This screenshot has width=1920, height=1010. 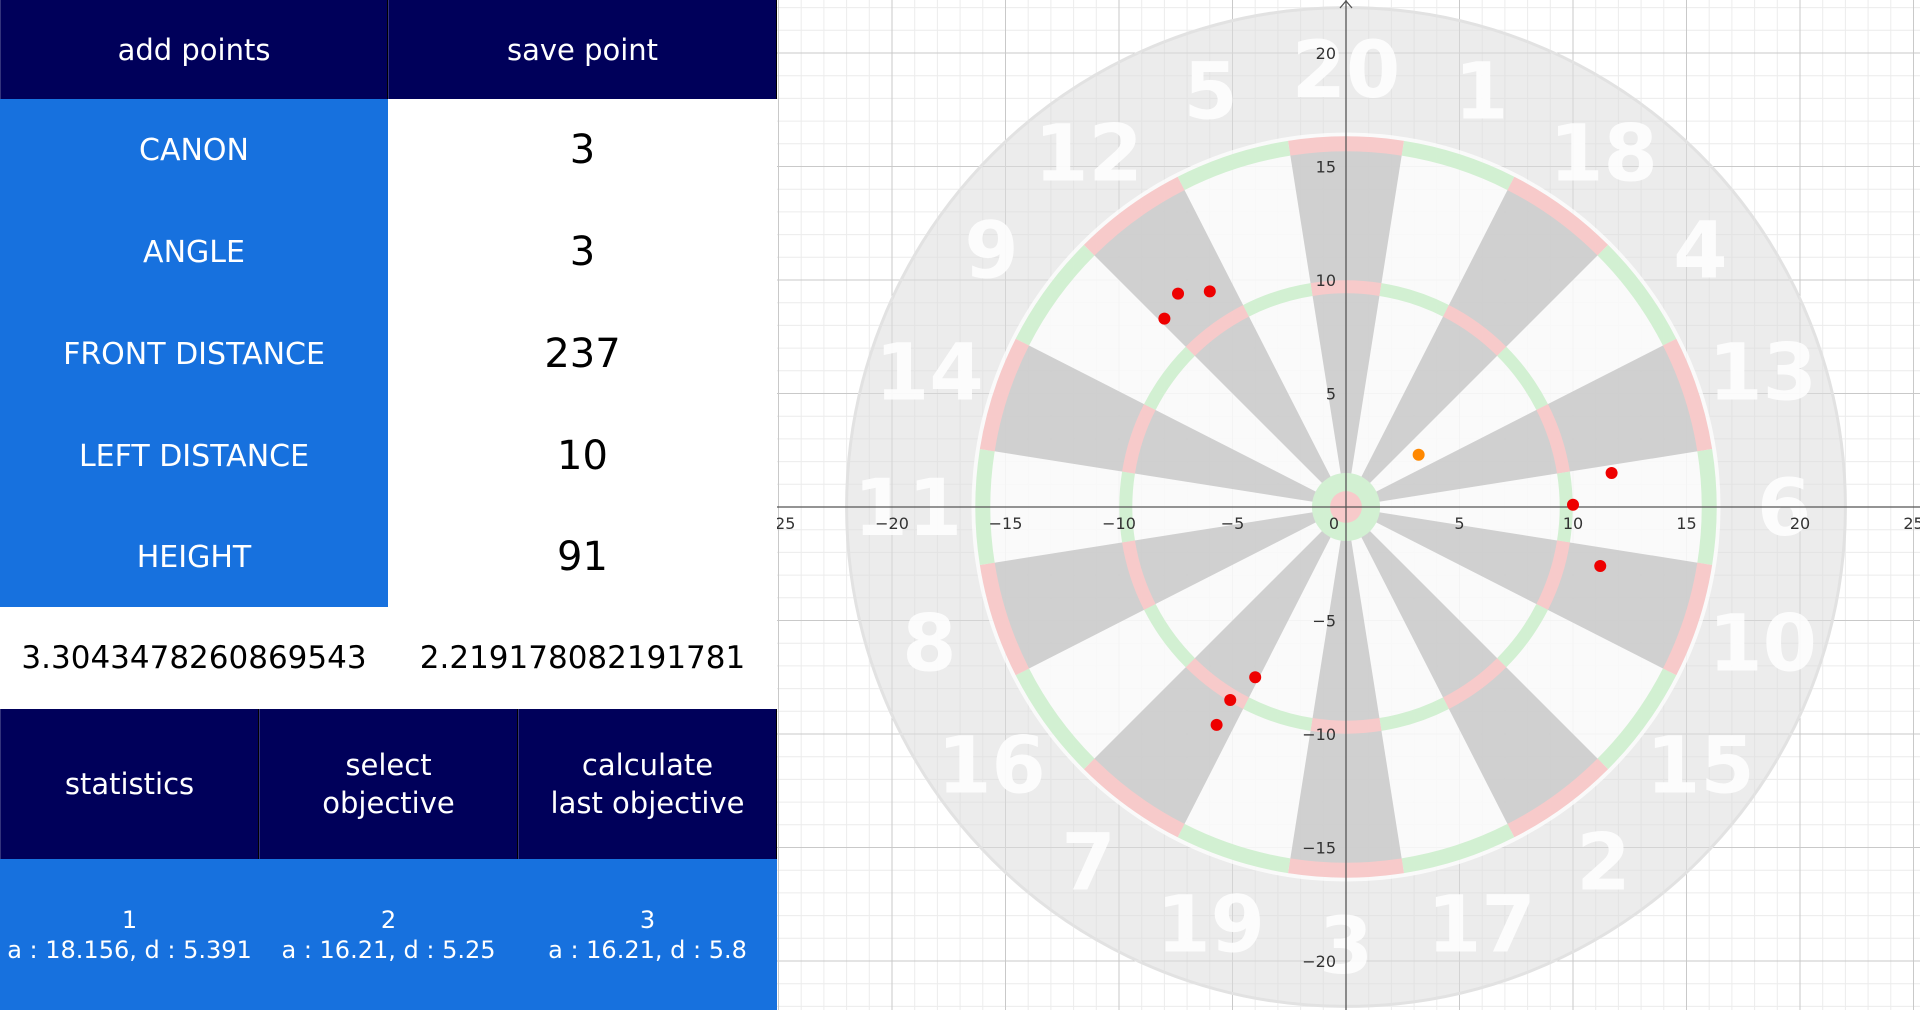 I want to click on save-point-button: save point, so click(x=582, y=49).